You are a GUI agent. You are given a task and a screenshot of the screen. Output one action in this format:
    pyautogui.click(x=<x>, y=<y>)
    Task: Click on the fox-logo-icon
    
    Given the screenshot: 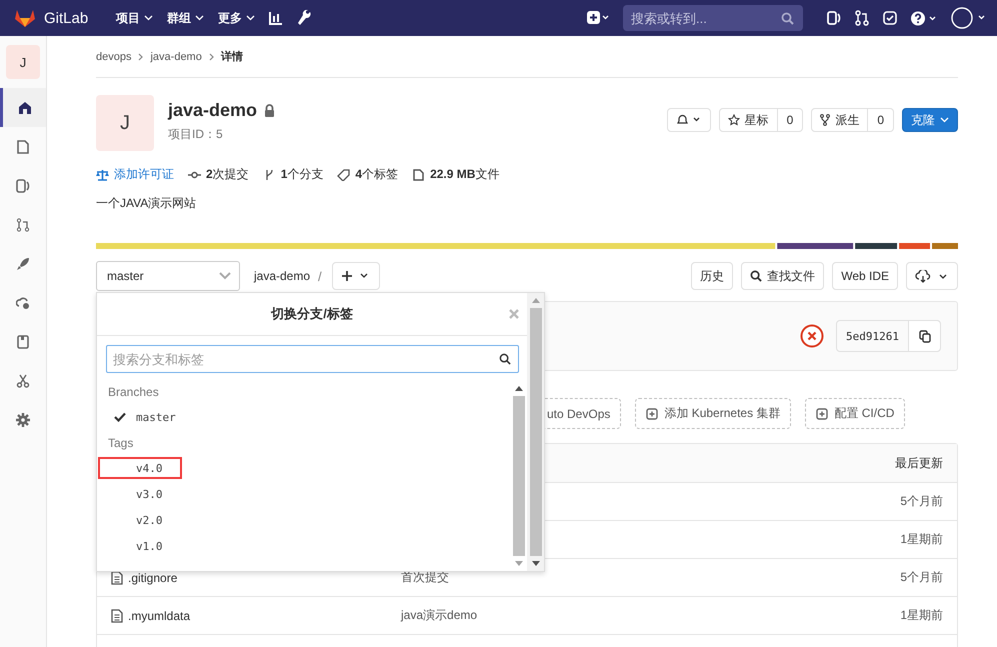 What is the action you would take?
    pyautogui.click(x=25, y=18)
    